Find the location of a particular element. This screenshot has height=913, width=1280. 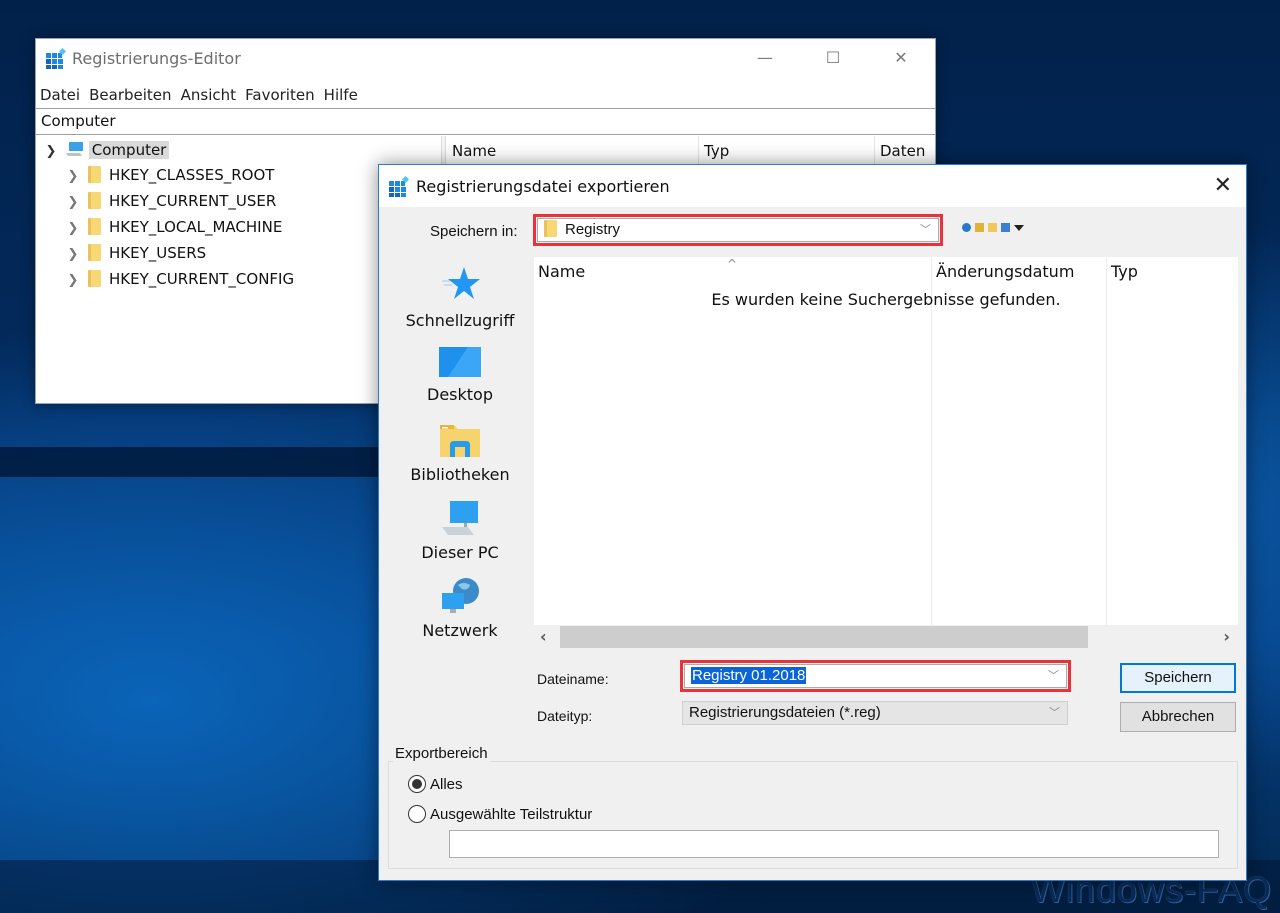

filetype-label: Dateityp: is located at coordinates (565, 716).